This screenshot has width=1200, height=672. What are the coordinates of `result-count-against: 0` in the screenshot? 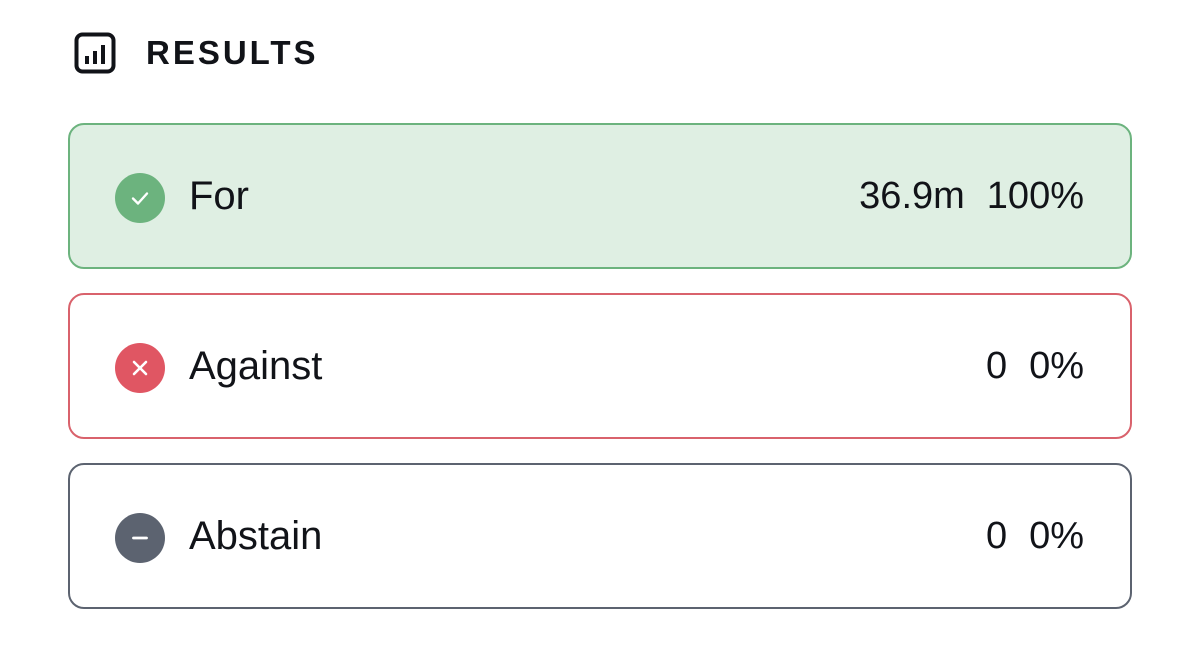 It's located at (996, 365).